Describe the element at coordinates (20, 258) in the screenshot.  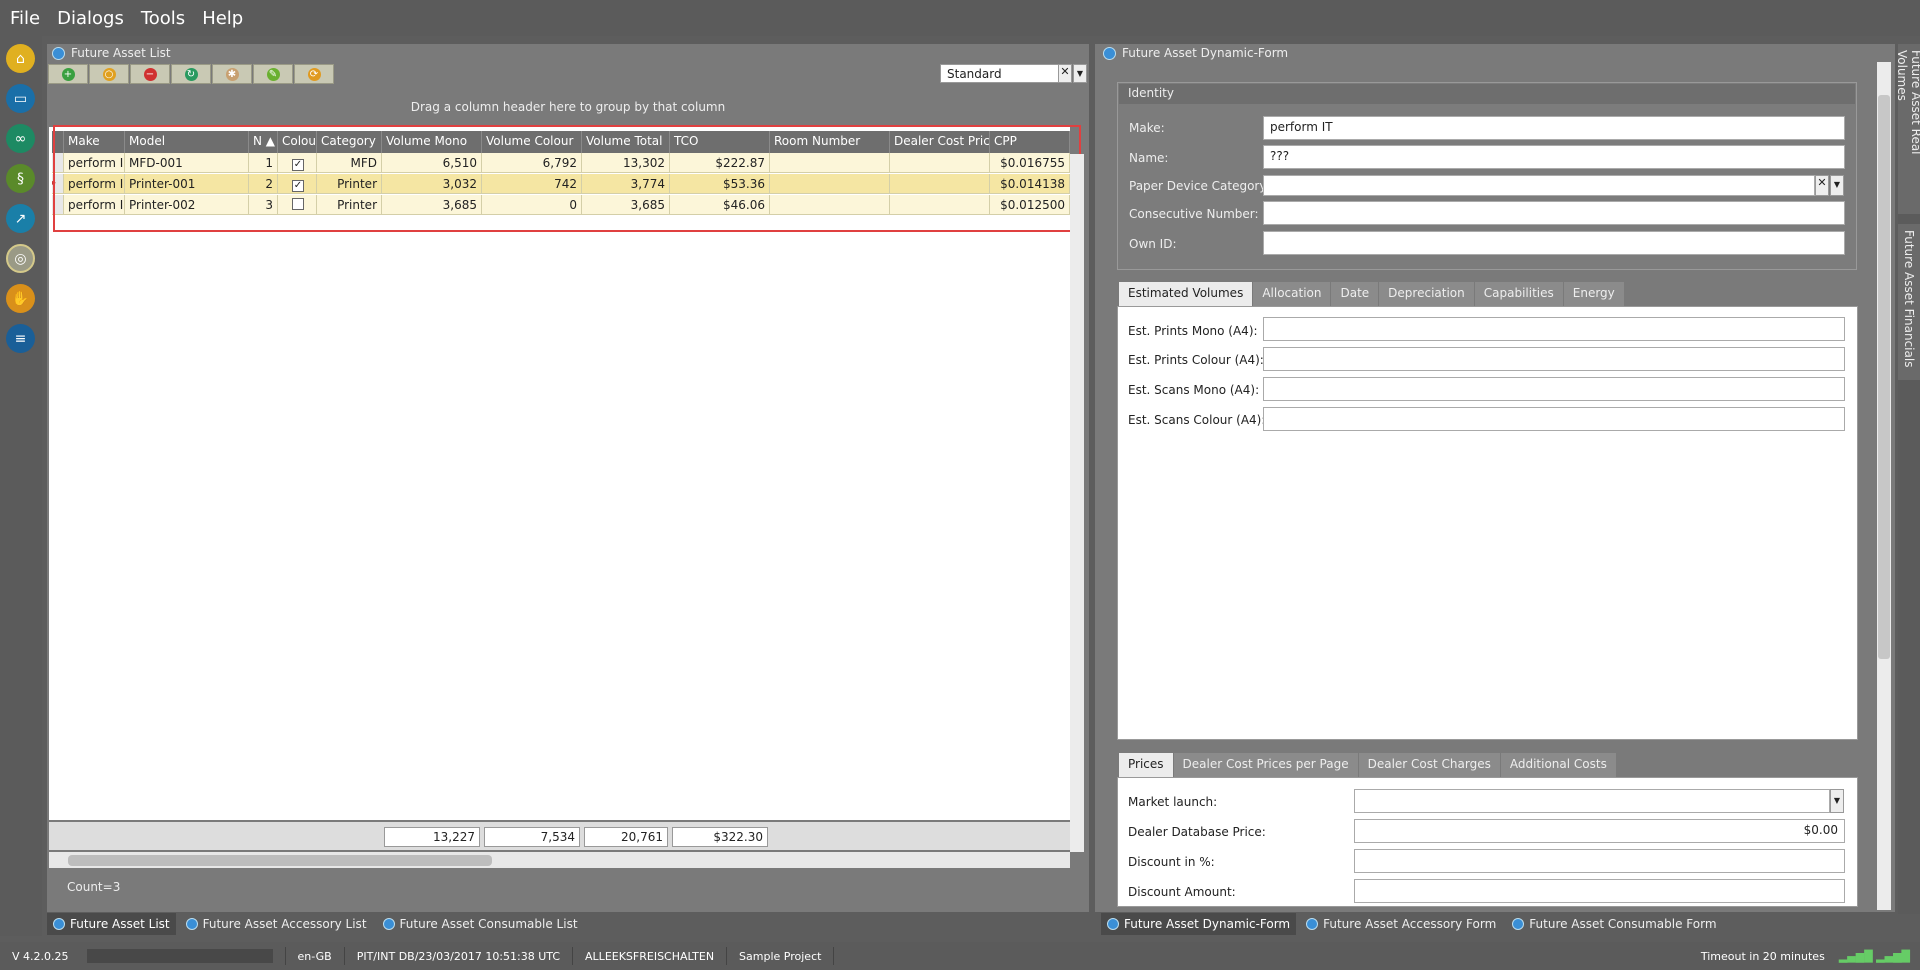
I see `target-icon: ◎` at that location.